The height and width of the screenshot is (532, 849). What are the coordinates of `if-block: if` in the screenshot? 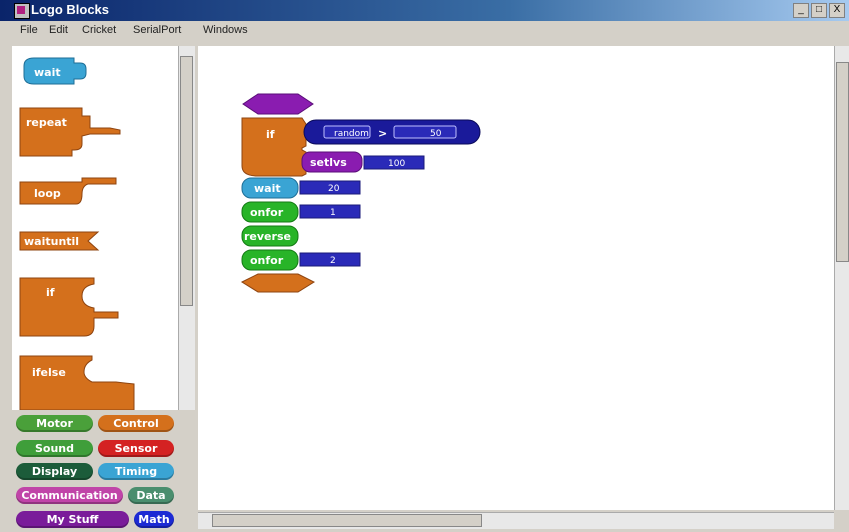 It's located at (274, 147).